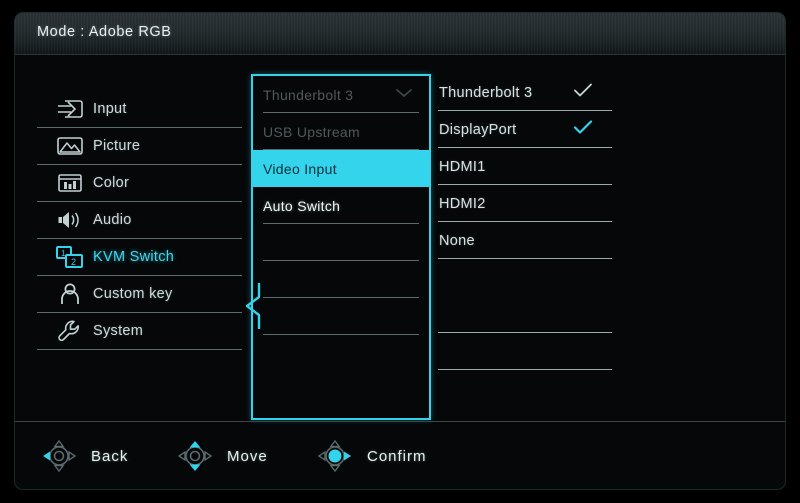 This screenshot has height=503, width=800. What do you see at coordinates (117, 146) in the screenshot?
I see `sidebar-item-label: Picture` at bounding box center [117, 146].